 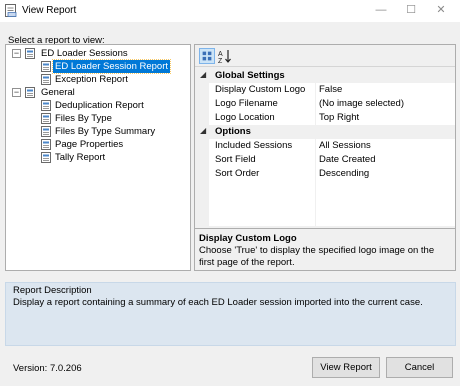 What do you see at coordinates (237, 173) in the screenshot?
I see `property-name: Sort Order` at bounding box center [237, 173].